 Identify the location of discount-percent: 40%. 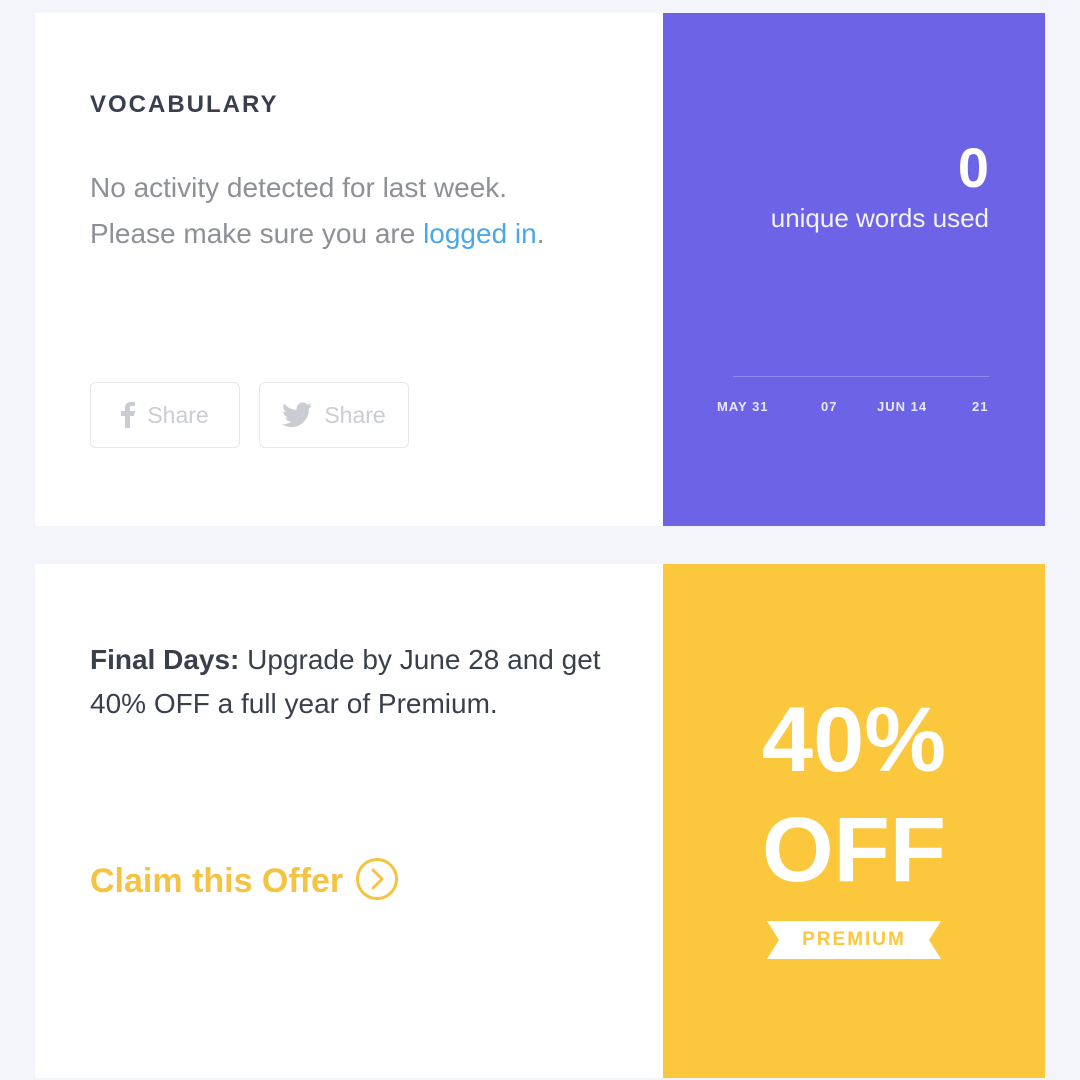
(854, 740).